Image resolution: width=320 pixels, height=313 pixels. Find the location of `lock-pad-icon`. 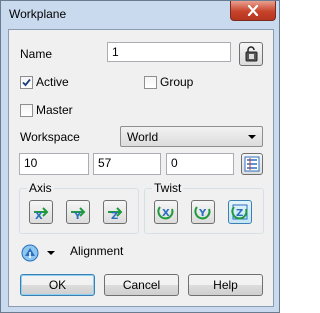

lock-pad-icon is located at coordinates (251, 54).